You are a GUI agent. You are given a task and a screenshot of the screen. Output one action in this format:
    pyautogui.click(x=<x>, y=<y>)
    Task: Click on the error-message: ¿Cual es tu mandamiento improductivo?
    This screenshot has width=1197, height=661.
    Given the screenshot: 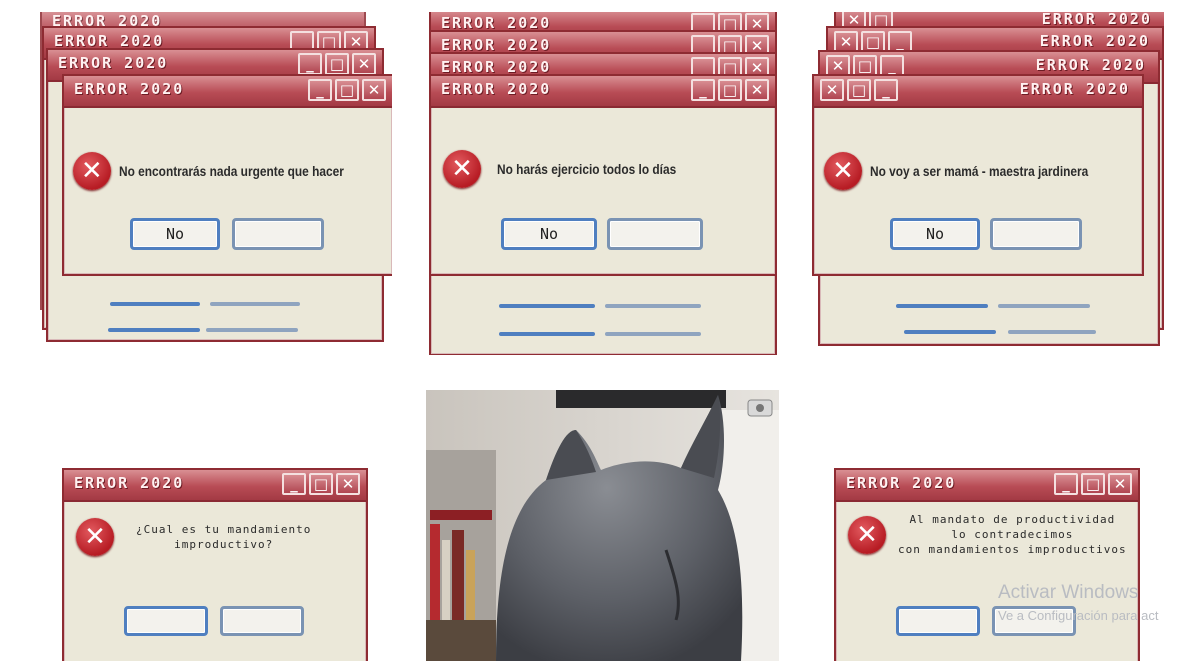 What is the action you would take?
    pyautogui.click(x=224, y=537)
    